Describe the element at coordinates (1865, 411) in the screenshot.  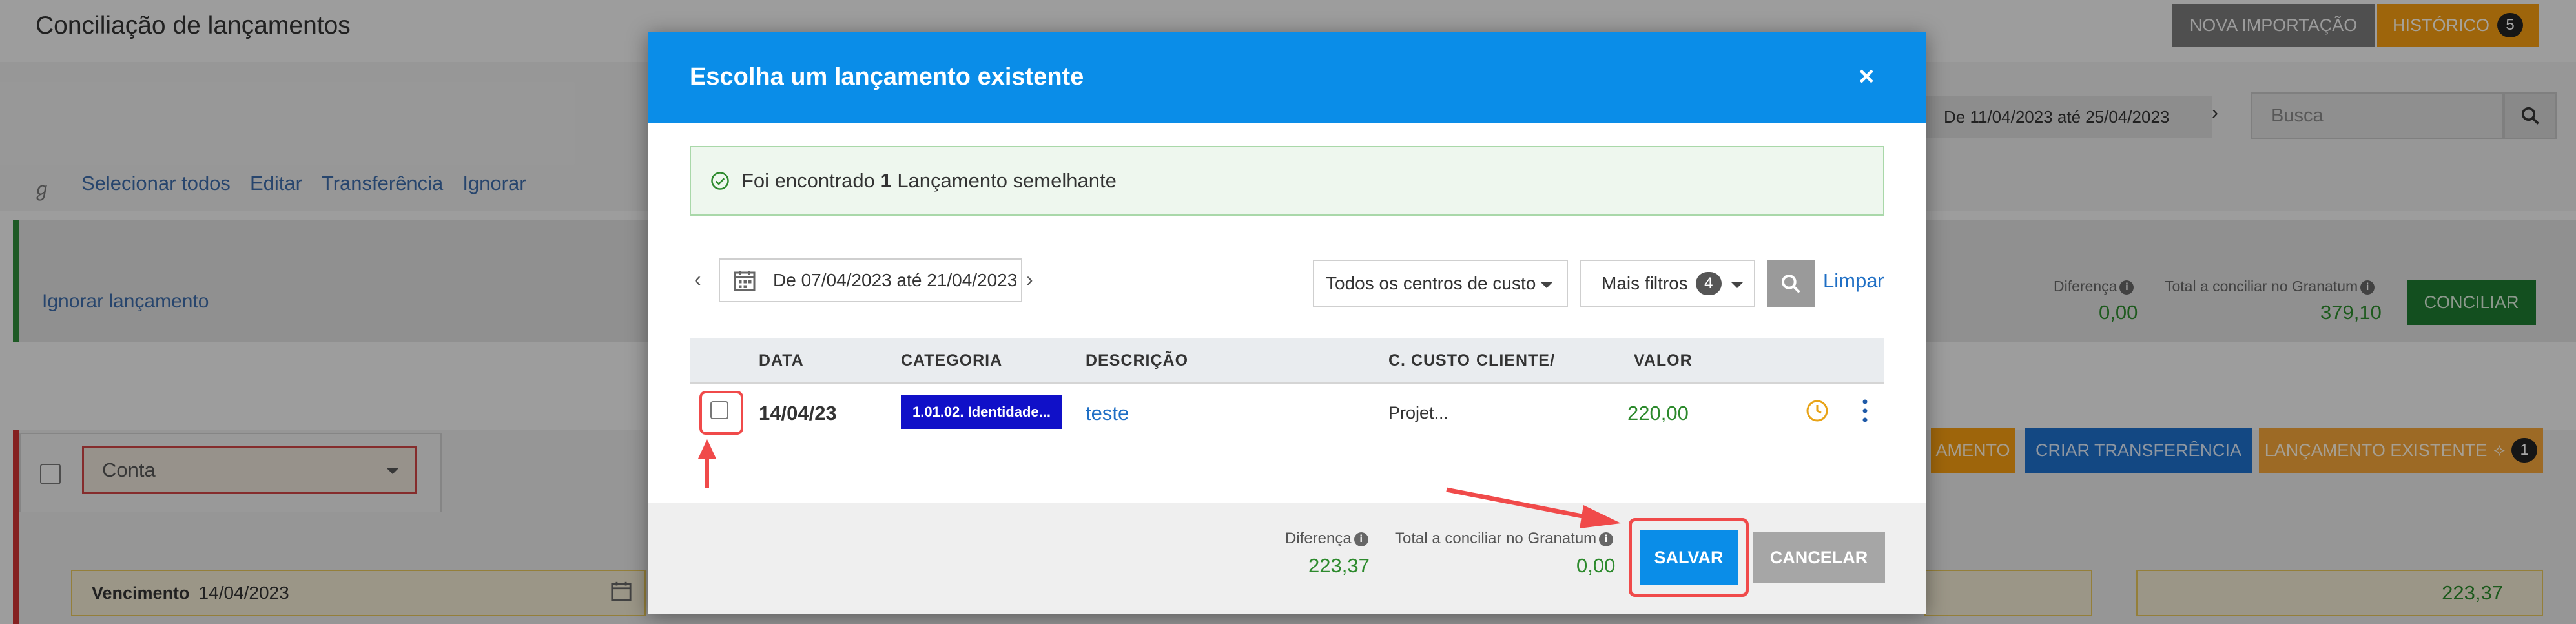
I see `more-vertical-icon` at that location.